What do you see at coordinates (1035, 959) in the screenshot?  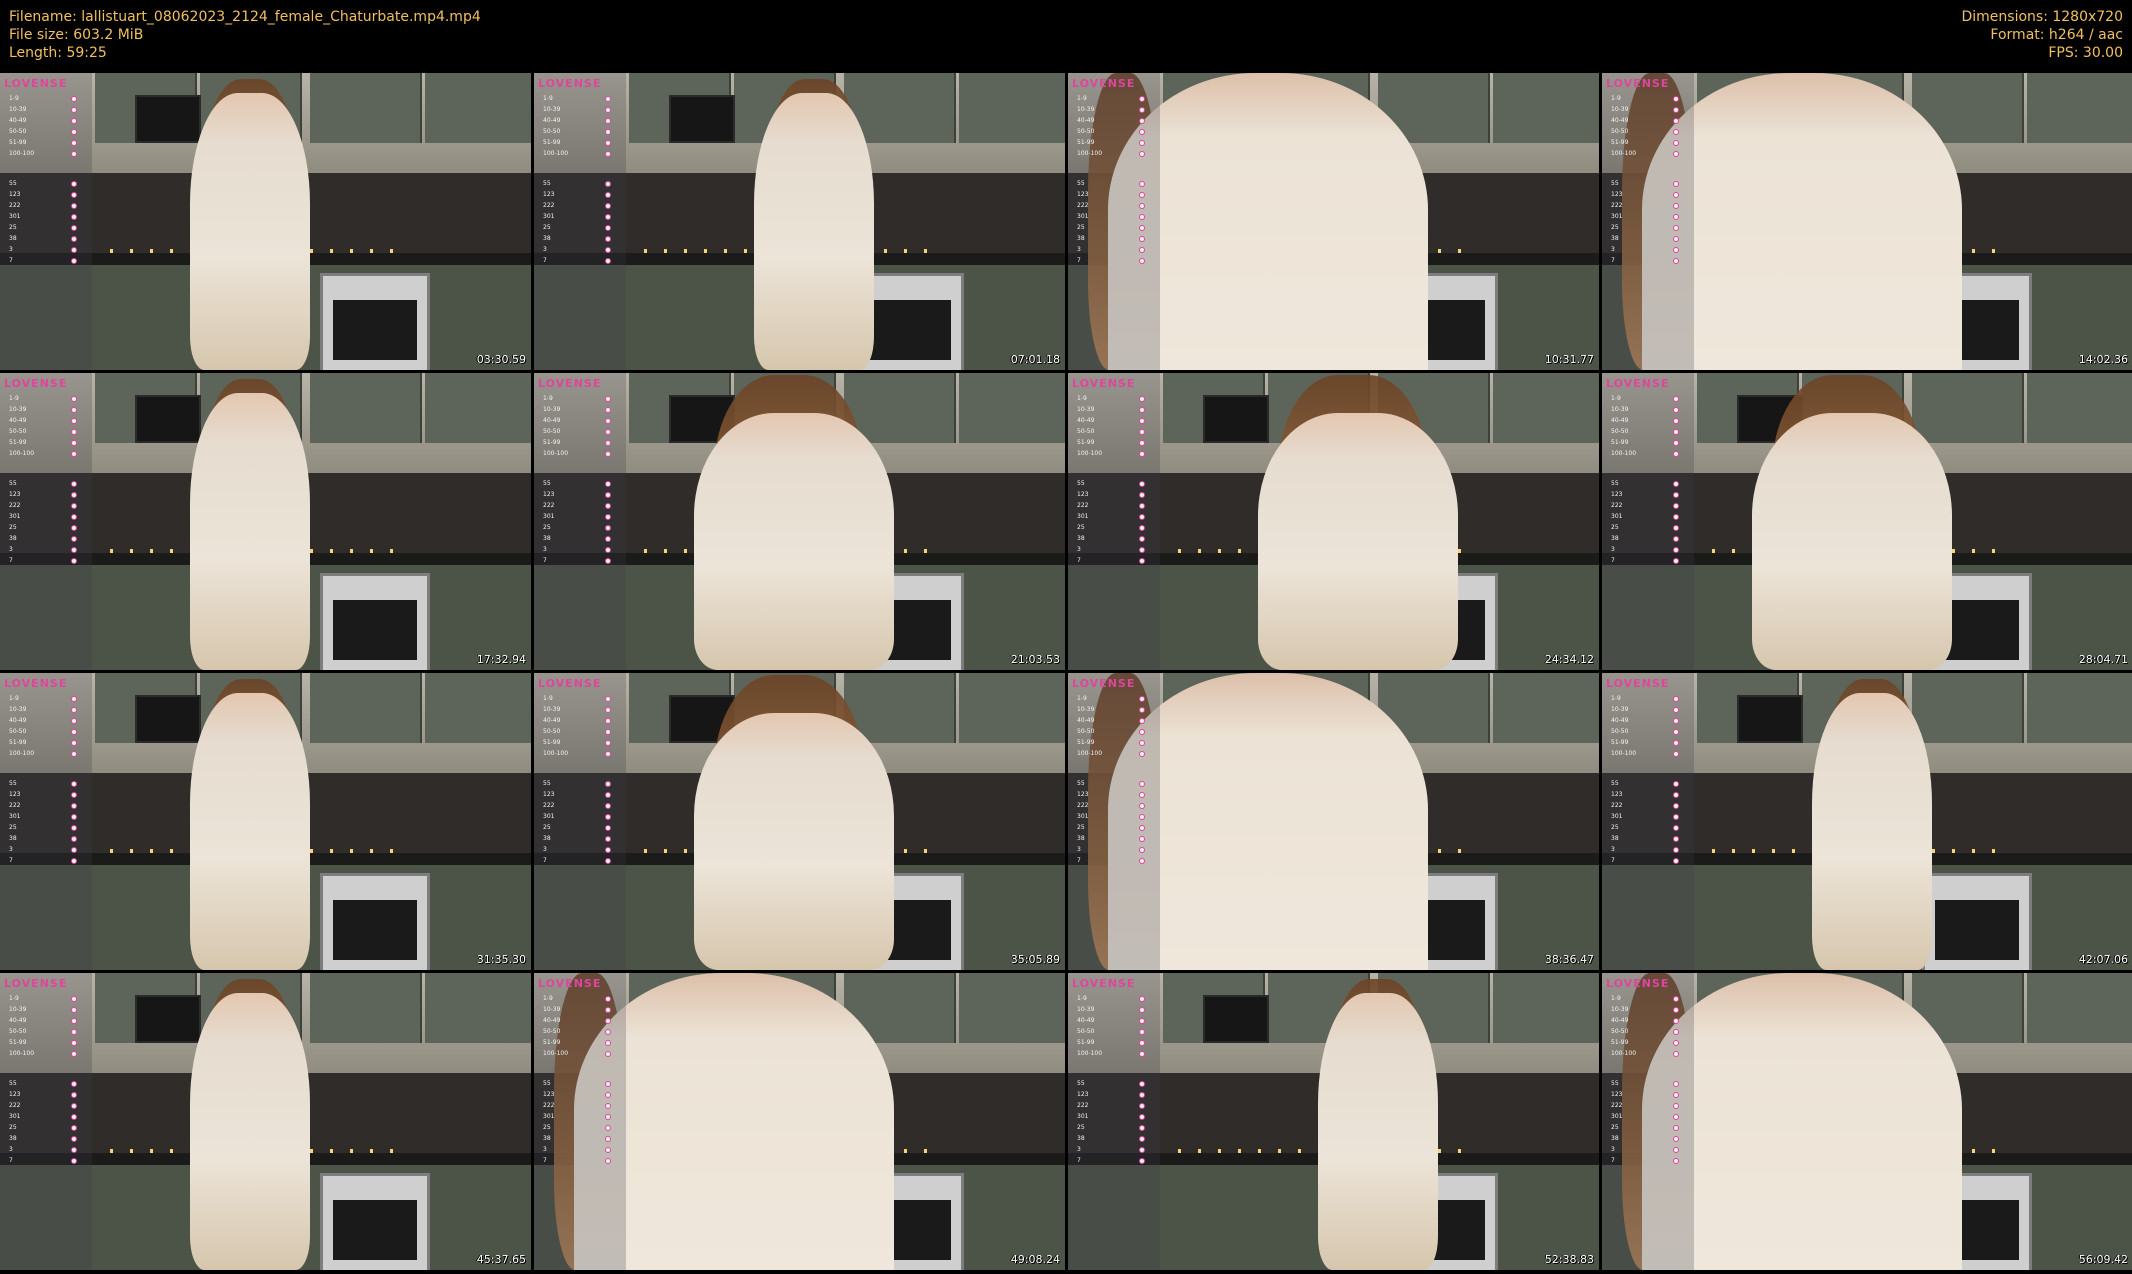 I see `thumbnail-timestamp: 35:05.89` at bounding box center [1035, 959].